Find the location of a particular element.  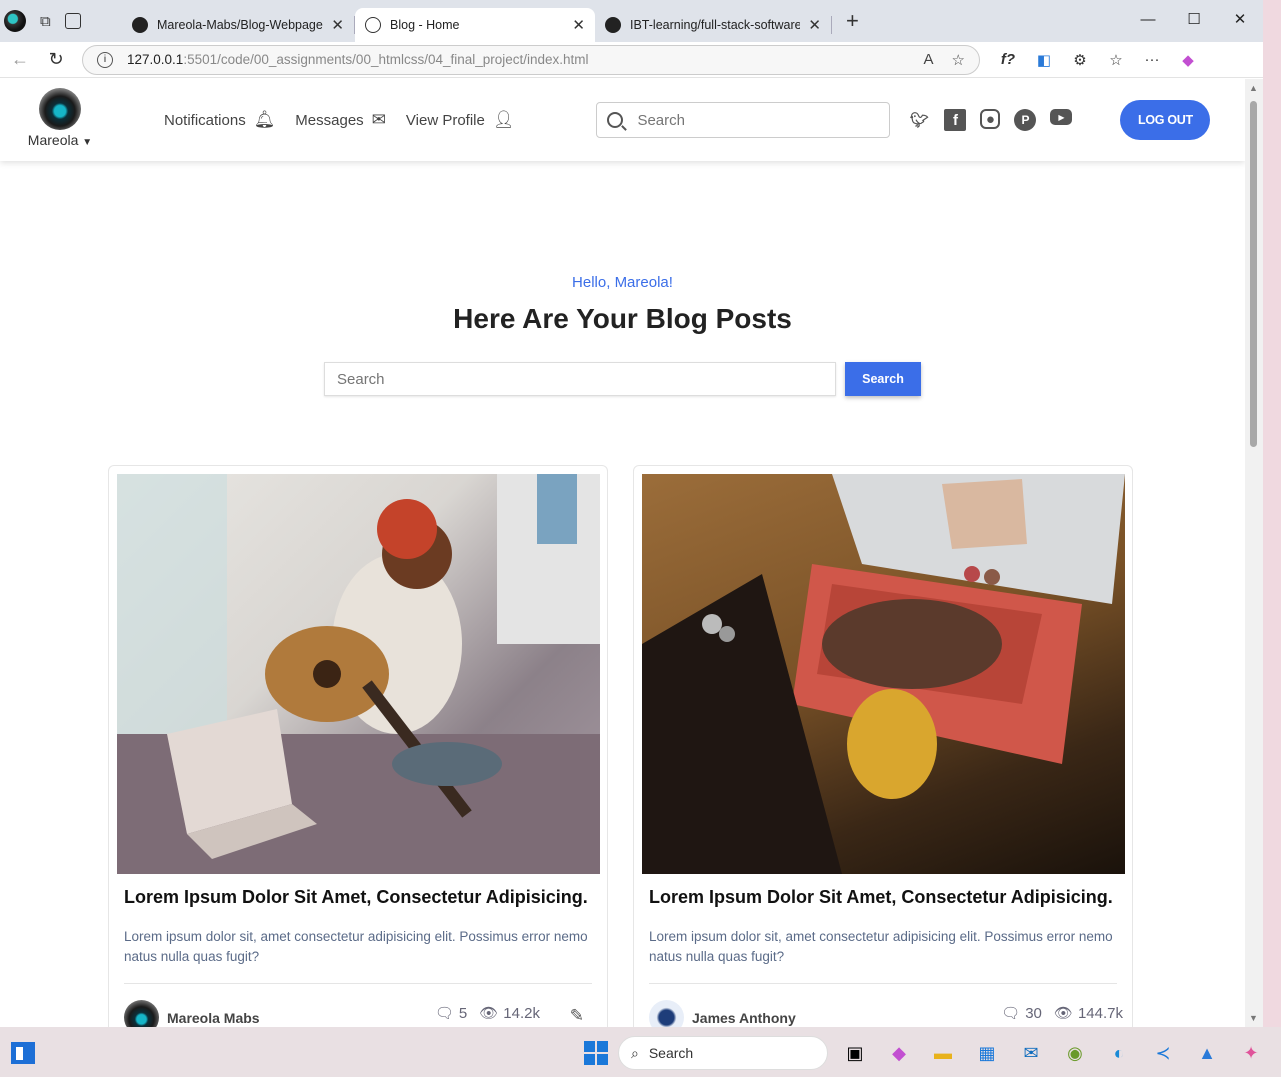

chameleon-app-icon: ◉ is located at coordinates (1075, 1053).